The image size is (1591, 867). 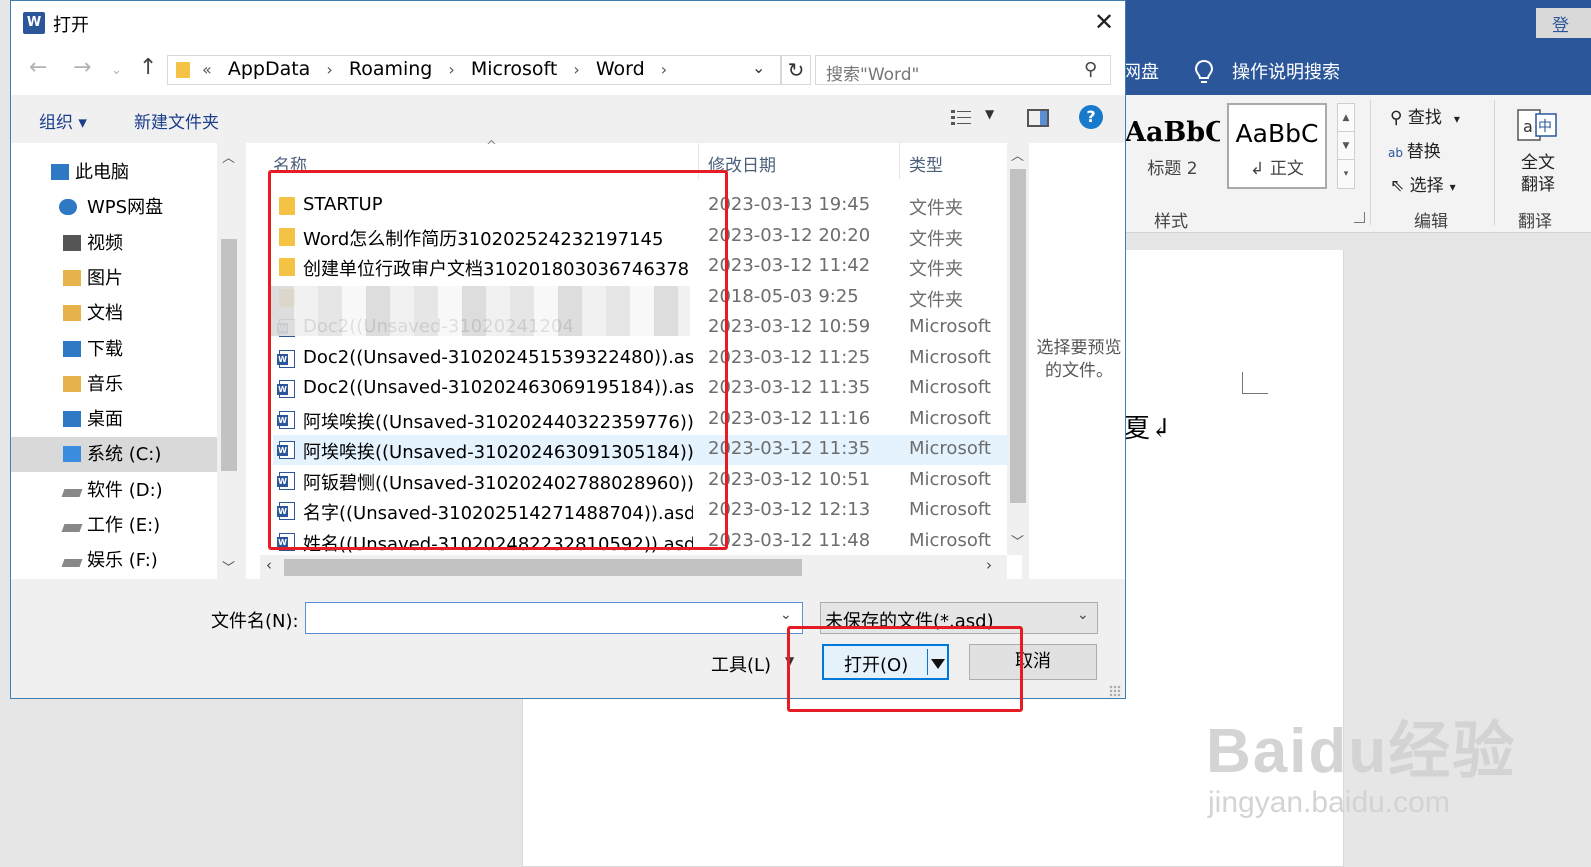 I want to click on sidebar-item: 娱乐 (F:), so click(x=114, y=560).